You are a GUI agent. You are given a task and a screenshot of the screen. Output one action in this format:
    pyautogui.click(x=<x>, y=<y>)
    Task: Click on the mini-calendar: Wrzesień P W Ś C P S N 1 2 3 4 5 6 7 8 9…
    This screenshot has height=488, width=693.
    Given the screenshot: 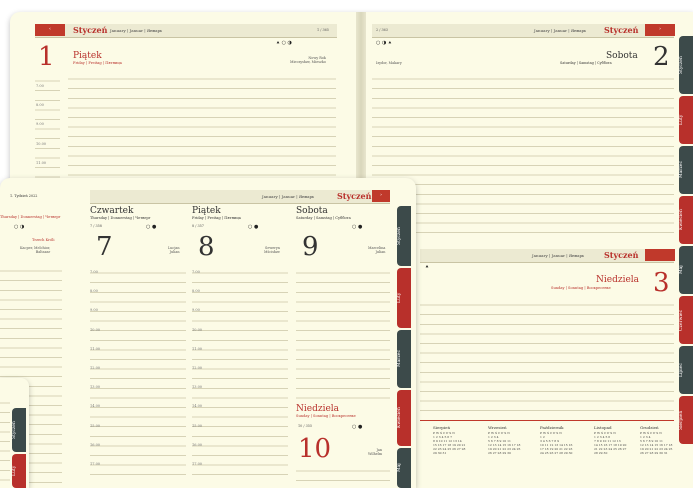 What is the action you would take?
    pyautogui.click(x=504, y=440)
    